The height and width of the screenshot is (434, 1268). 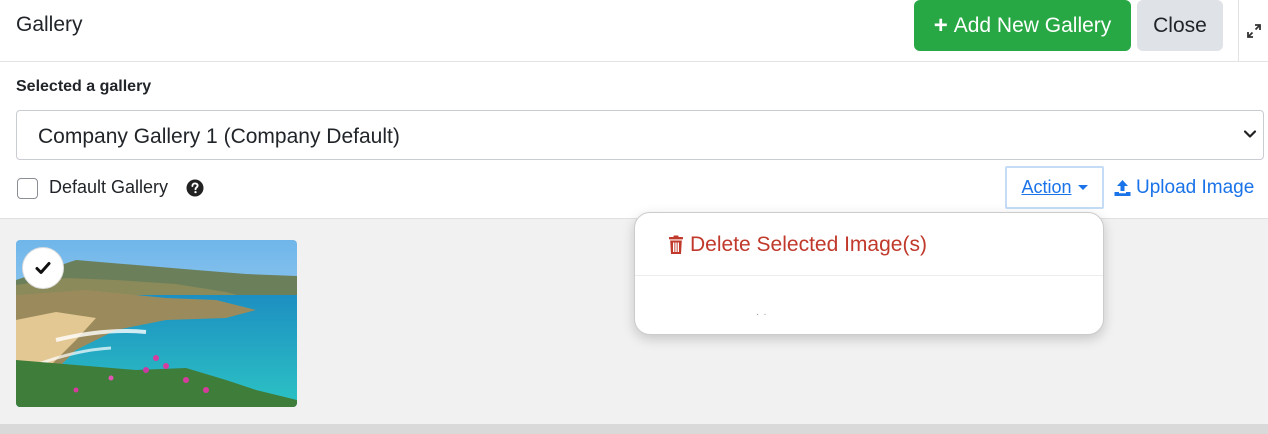 I want to click on gallery-select-value: Company Gallery 1 (Company Default), so click(x=219, y=136).